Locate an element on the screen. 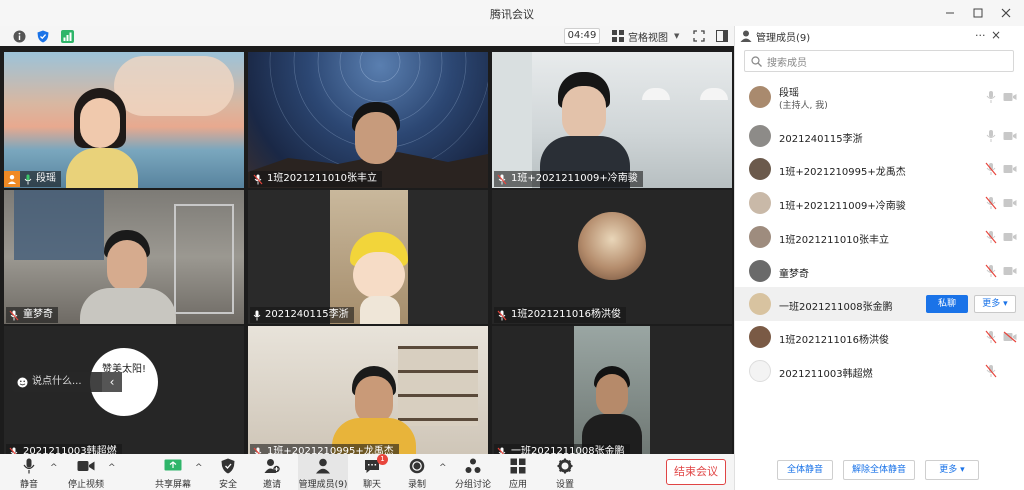 The height and width of the screenshot is (490, 1024). breakout-rooms-button: 分组讨论 is located at coordinates (473, 473).